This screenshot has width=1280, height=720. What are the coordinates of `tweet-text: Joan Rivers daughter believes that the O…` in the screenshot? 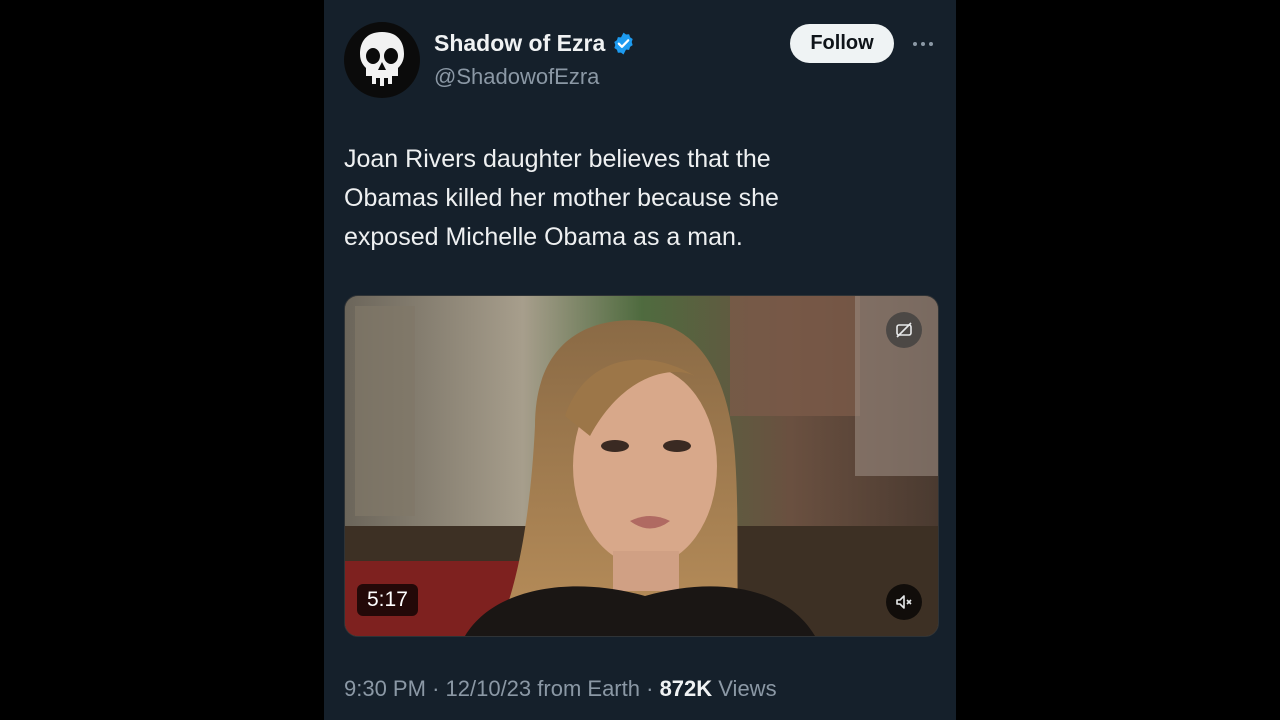 It's located at (624, 198).